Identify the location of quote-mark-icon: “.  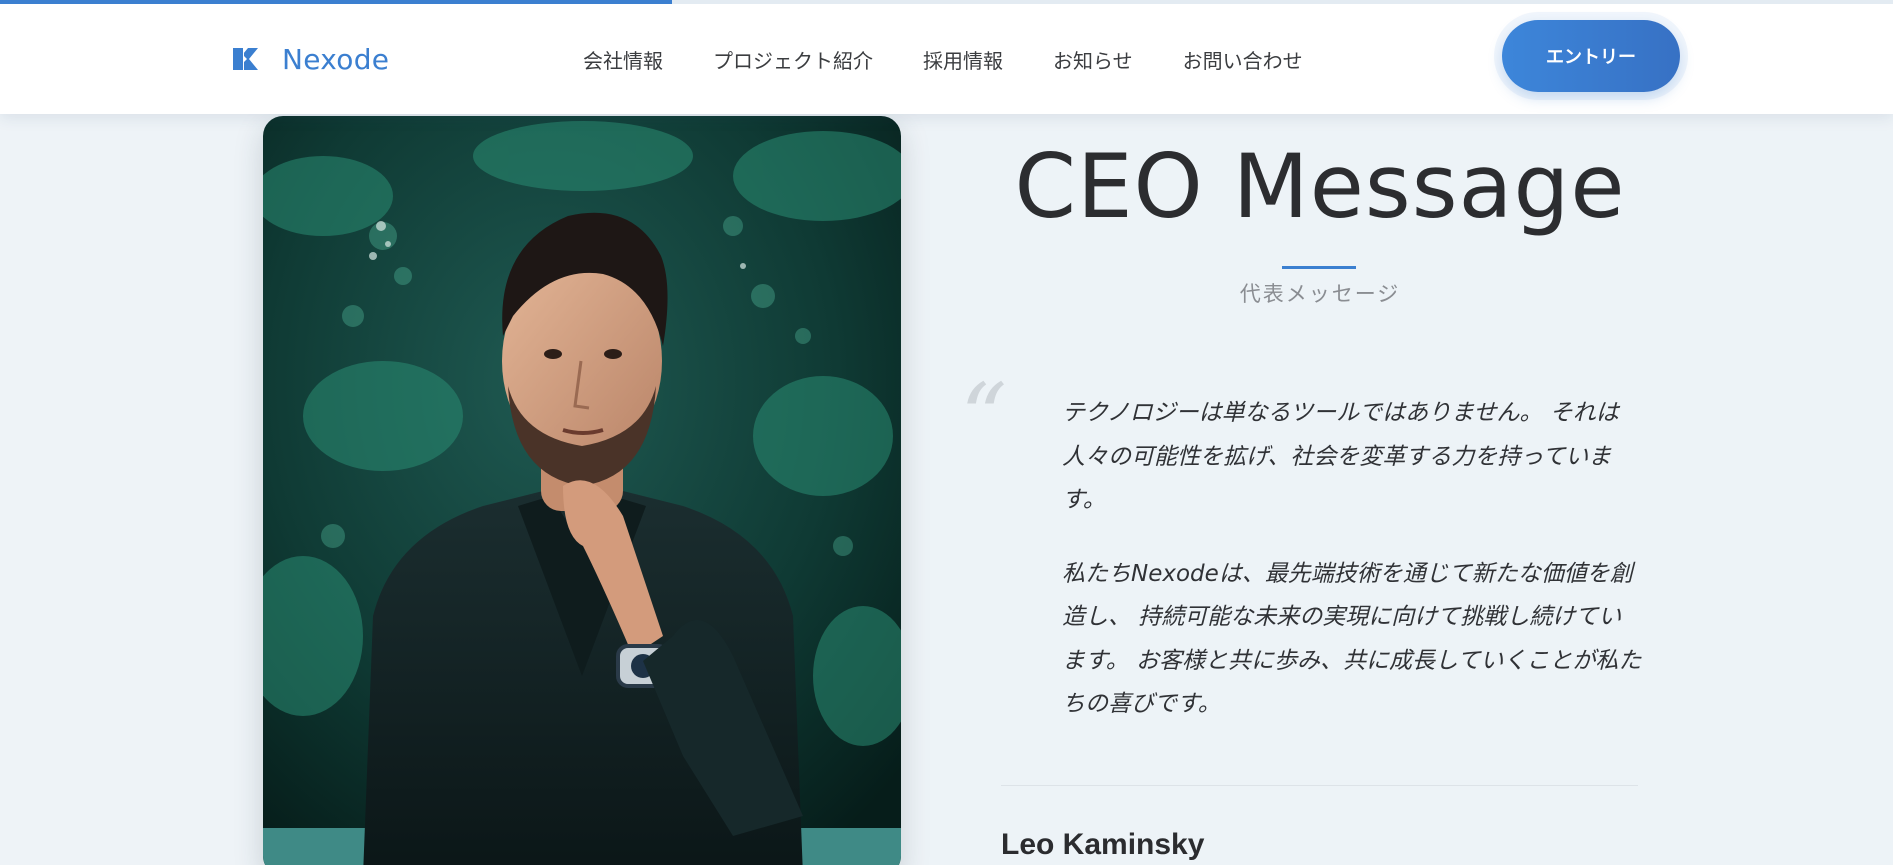
(984, 417).